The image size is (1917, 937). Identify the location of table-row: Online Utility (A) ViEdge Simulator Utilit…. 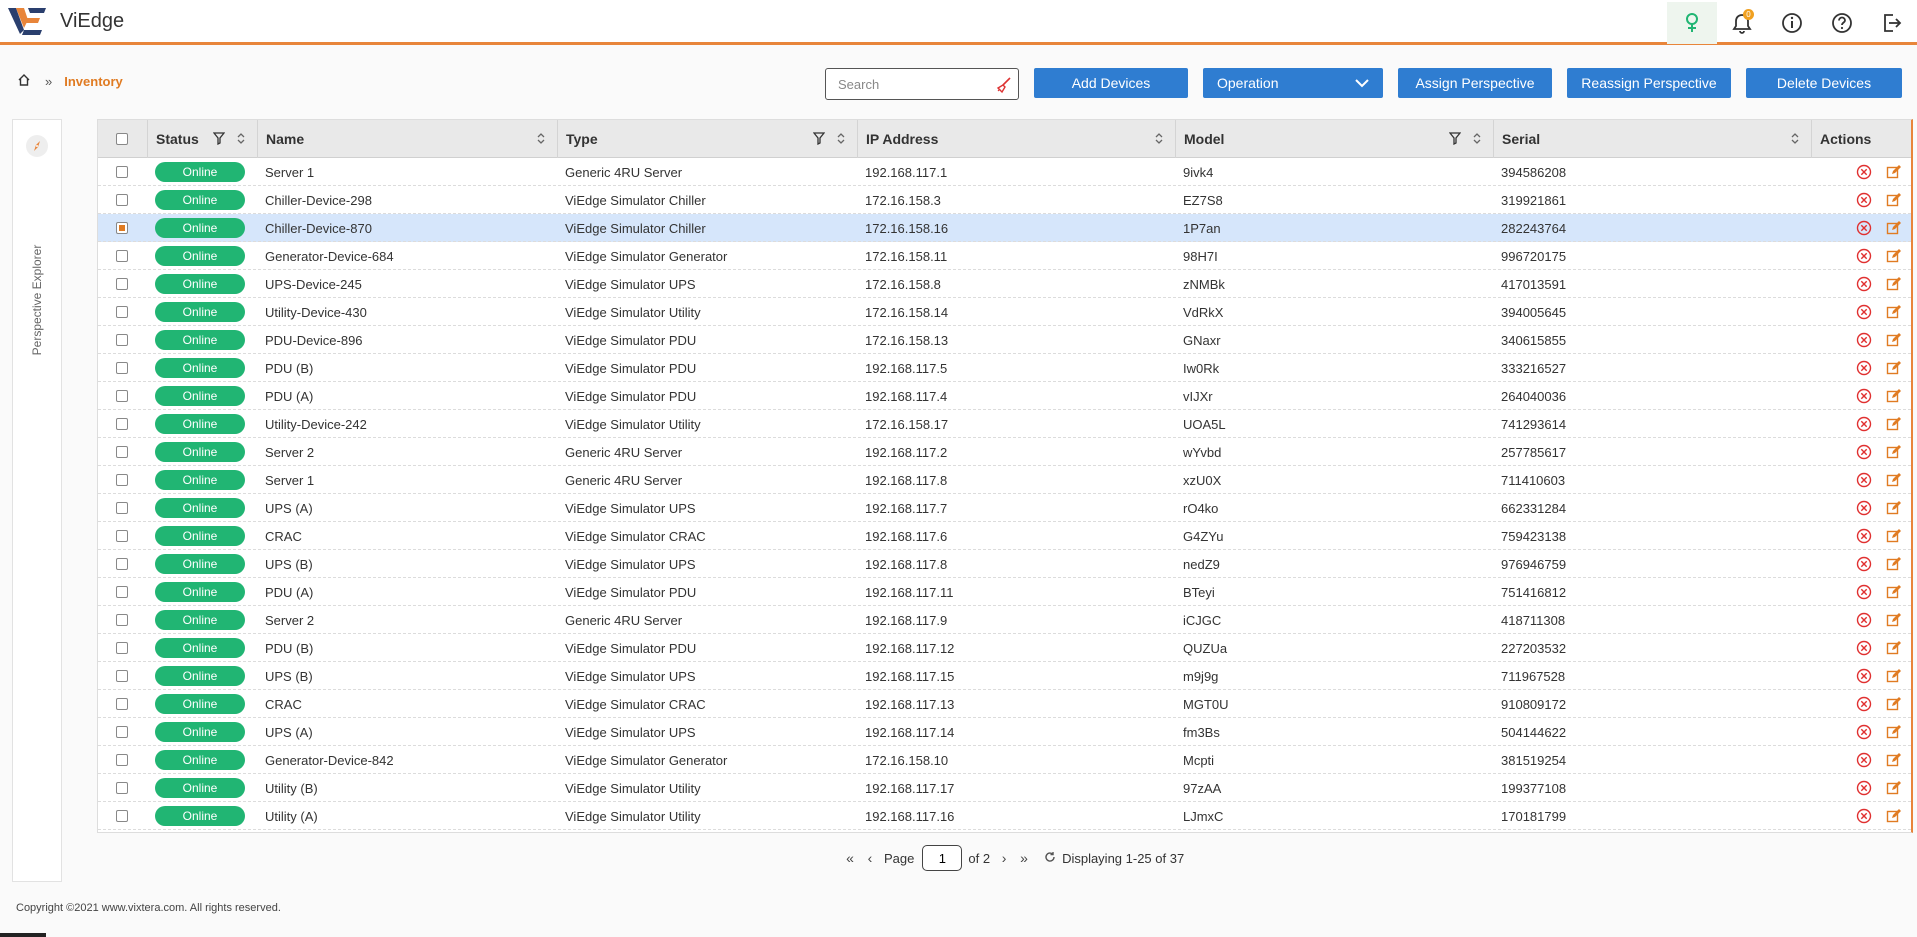
(1004, 816).